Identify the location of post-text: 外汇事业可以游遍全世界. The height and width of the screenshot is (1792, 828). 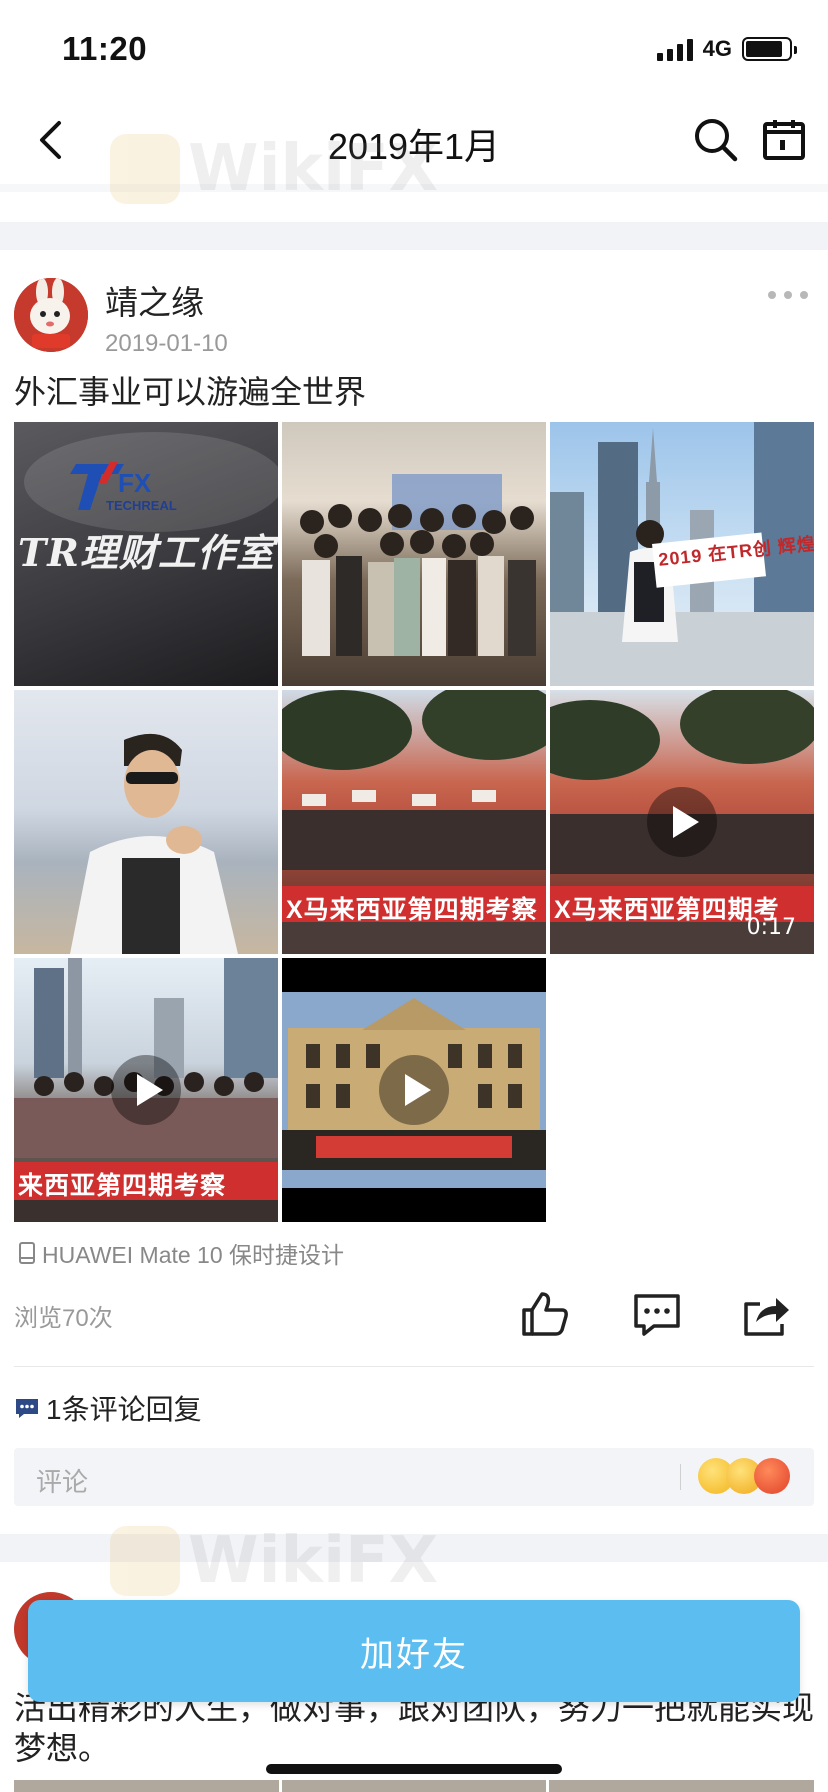
(190, 392).